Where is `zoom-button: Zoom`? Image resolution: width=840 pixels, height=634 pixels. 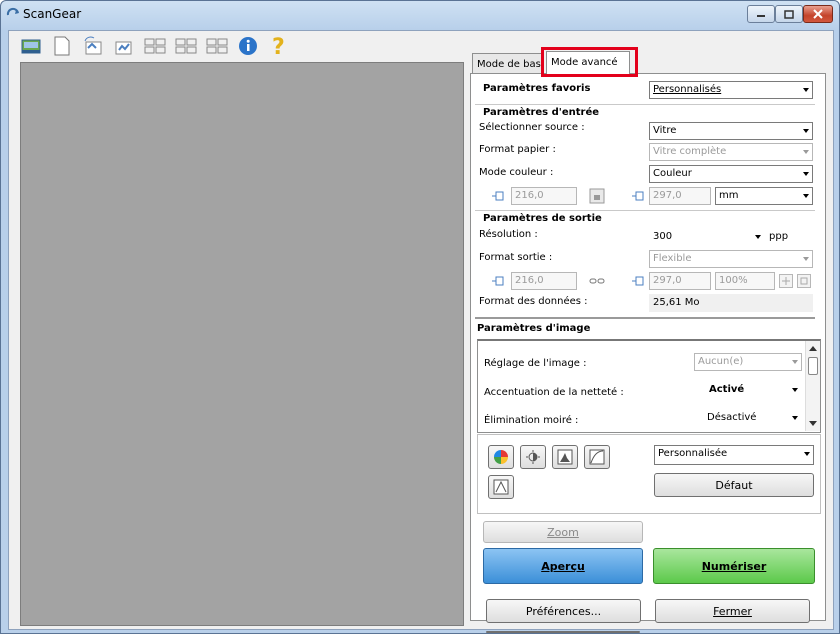 zoom-button: Zoom is located at coordinates (563, 532).